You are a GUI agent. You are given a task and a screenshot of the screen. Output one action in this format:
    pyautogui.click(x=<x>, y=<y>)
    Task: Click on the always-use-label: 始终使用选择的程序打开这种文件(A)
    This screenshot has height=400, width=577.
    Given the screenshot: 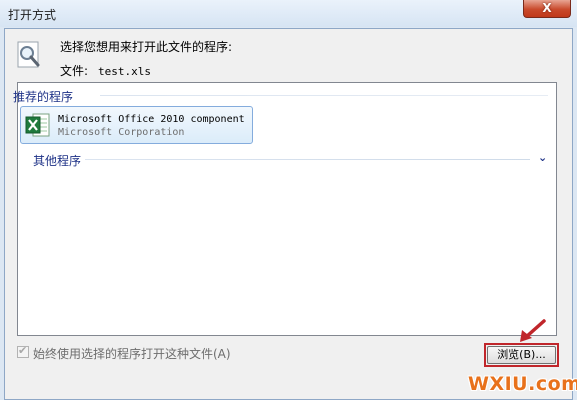 What is the action you would take?
    pyautogui.click(x=132, y=354)
    